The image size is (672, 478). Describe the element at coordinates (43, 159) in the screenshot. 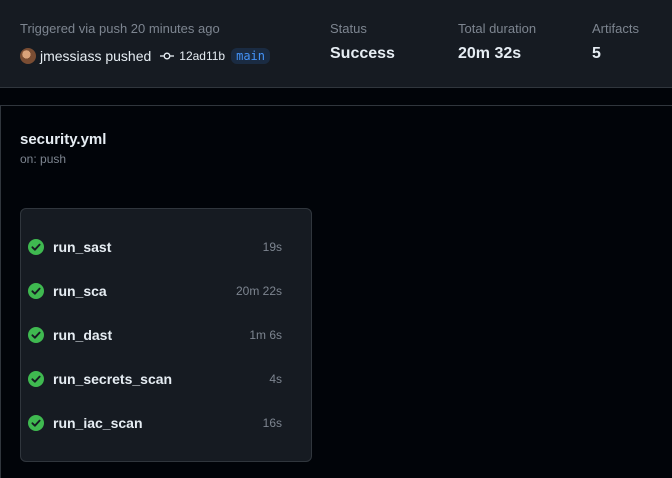

I see `workflow-trigger: on: push` at that location.